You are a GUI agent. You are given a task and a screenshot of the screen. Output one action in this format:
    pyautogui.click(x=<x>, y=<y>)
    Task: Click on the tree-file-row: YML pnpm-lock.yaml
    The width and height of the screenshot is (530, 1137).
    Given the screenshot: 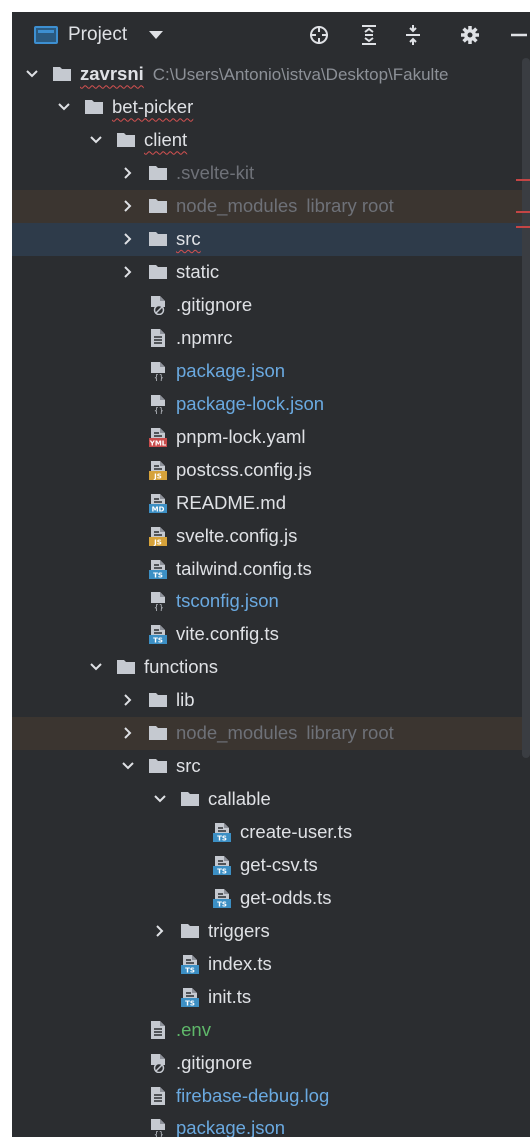 What is the action you would take?
    pyautogui.click(x=271, y=436)
    